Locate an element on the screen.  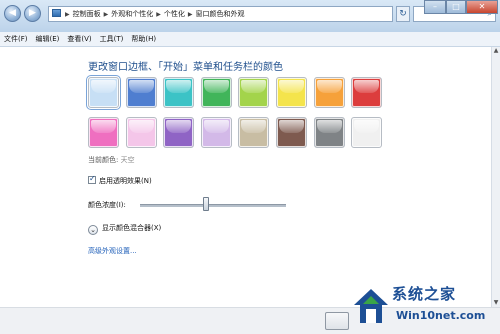
menu-help: 帮助(H) is located at coordinates (143, 39).